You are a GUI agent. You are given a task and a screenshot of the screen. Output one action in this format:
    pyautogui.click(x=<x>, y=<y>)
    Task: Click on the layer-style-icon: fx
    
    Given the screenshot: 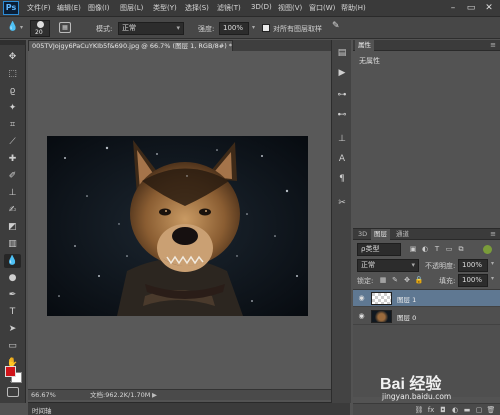 What is the action you would take?
    pyautogui.click(x=431, y=410)
    